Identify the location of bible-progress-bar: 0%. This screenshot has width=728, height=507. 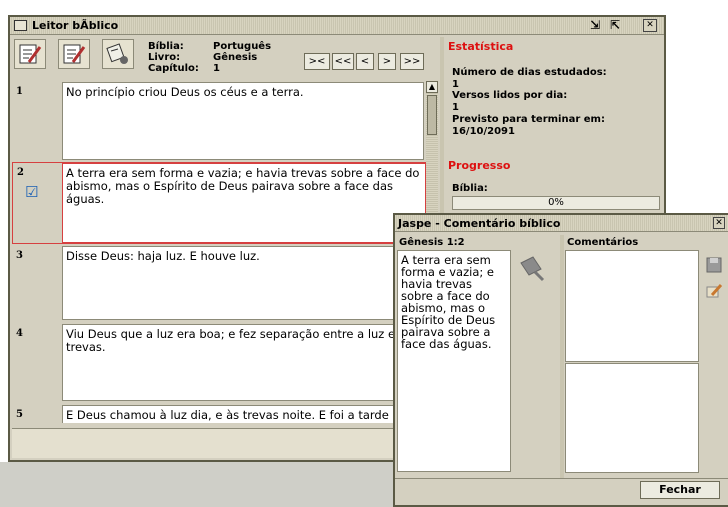
(556, 203).